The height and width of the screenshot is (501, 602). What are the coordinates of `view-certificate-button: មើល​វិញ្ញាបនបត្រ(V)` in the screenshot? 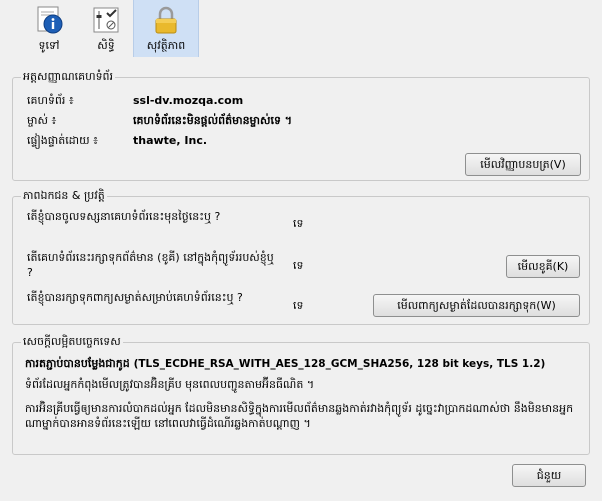 It's located at (523, 164).